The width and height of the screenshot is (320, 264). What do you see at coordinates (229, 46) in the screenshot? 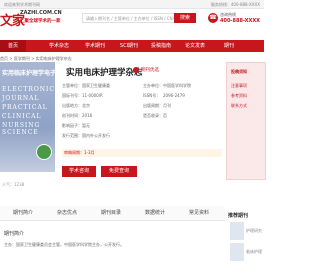
I see `nav-more: 期刊` at bounding box center [229, 46].